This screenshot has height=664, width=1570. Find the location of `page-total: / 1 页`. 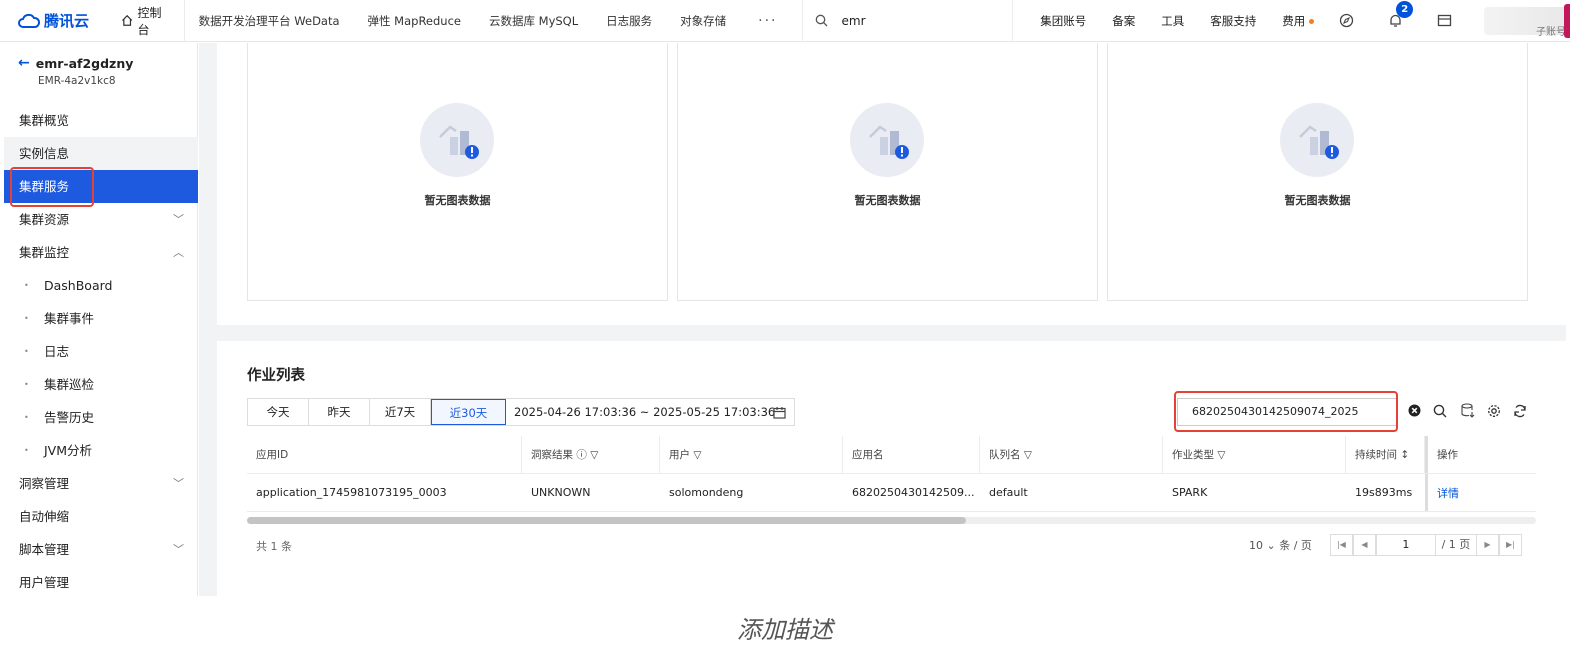

page-total: / 1 页 is located at coordinates (1455, 545).